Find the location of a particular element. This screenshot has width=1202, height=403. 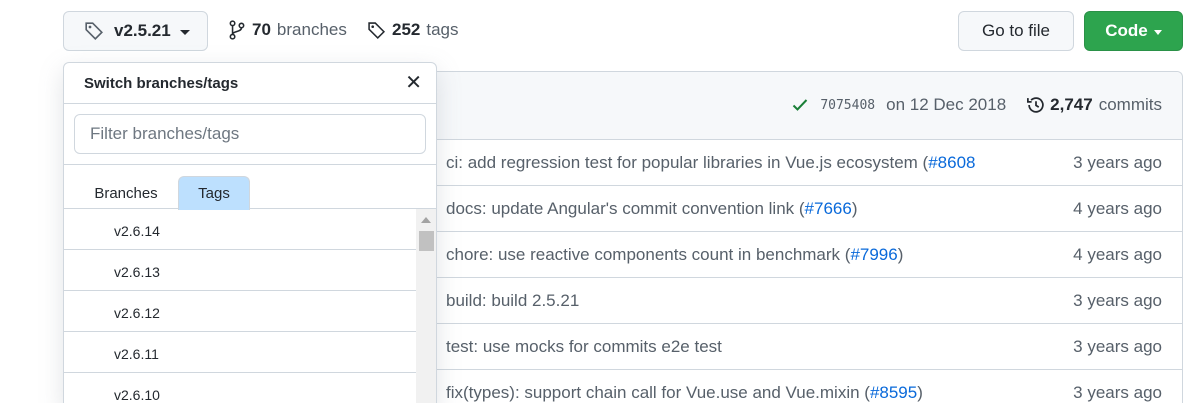

tag-list: v2.6.14 v2.6.13 v2.6.12 v2.6.11 v2.6.10 is located at coordinates (240, 306).